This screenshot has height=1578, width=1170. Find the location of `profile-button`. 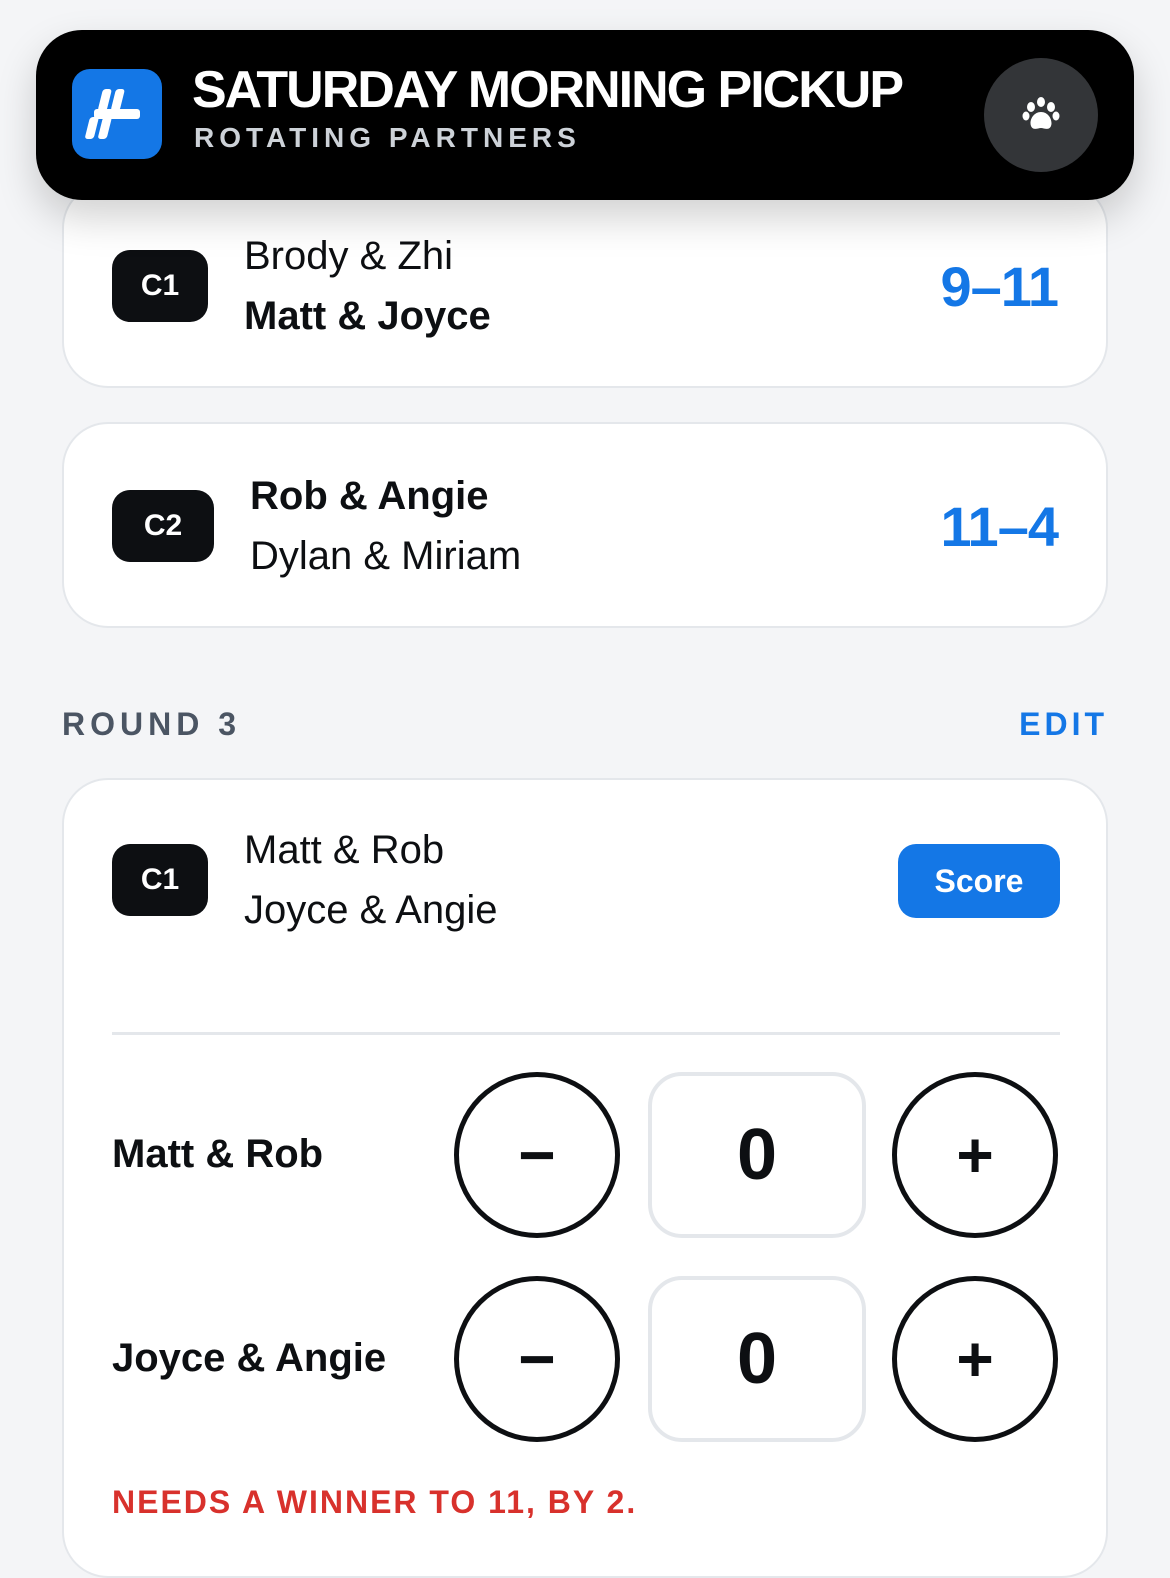

profile-button is located at coordinates (1041, 115).